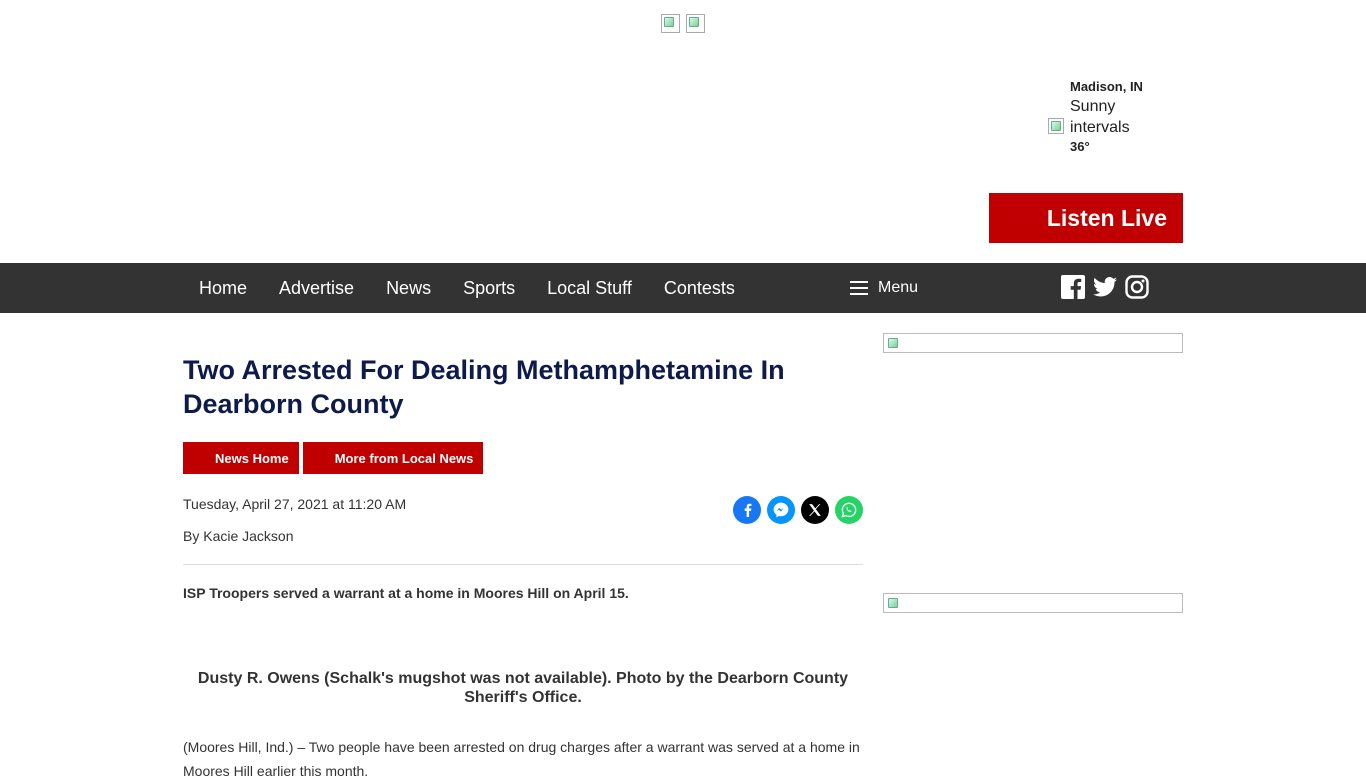 This screenshot has height=783, width=1366. Describe the element at coordinates (241, 458) in the screenshot. I see `news-home-button: News Home` at that location.